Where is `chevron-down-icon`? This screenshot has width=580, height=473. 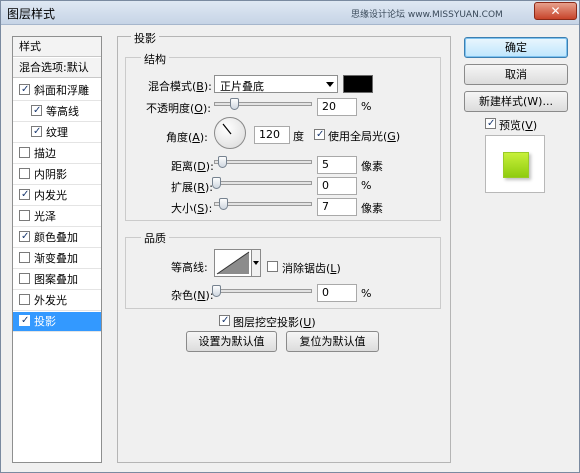
chevron-down-icon is located at coordinates (330, 84).